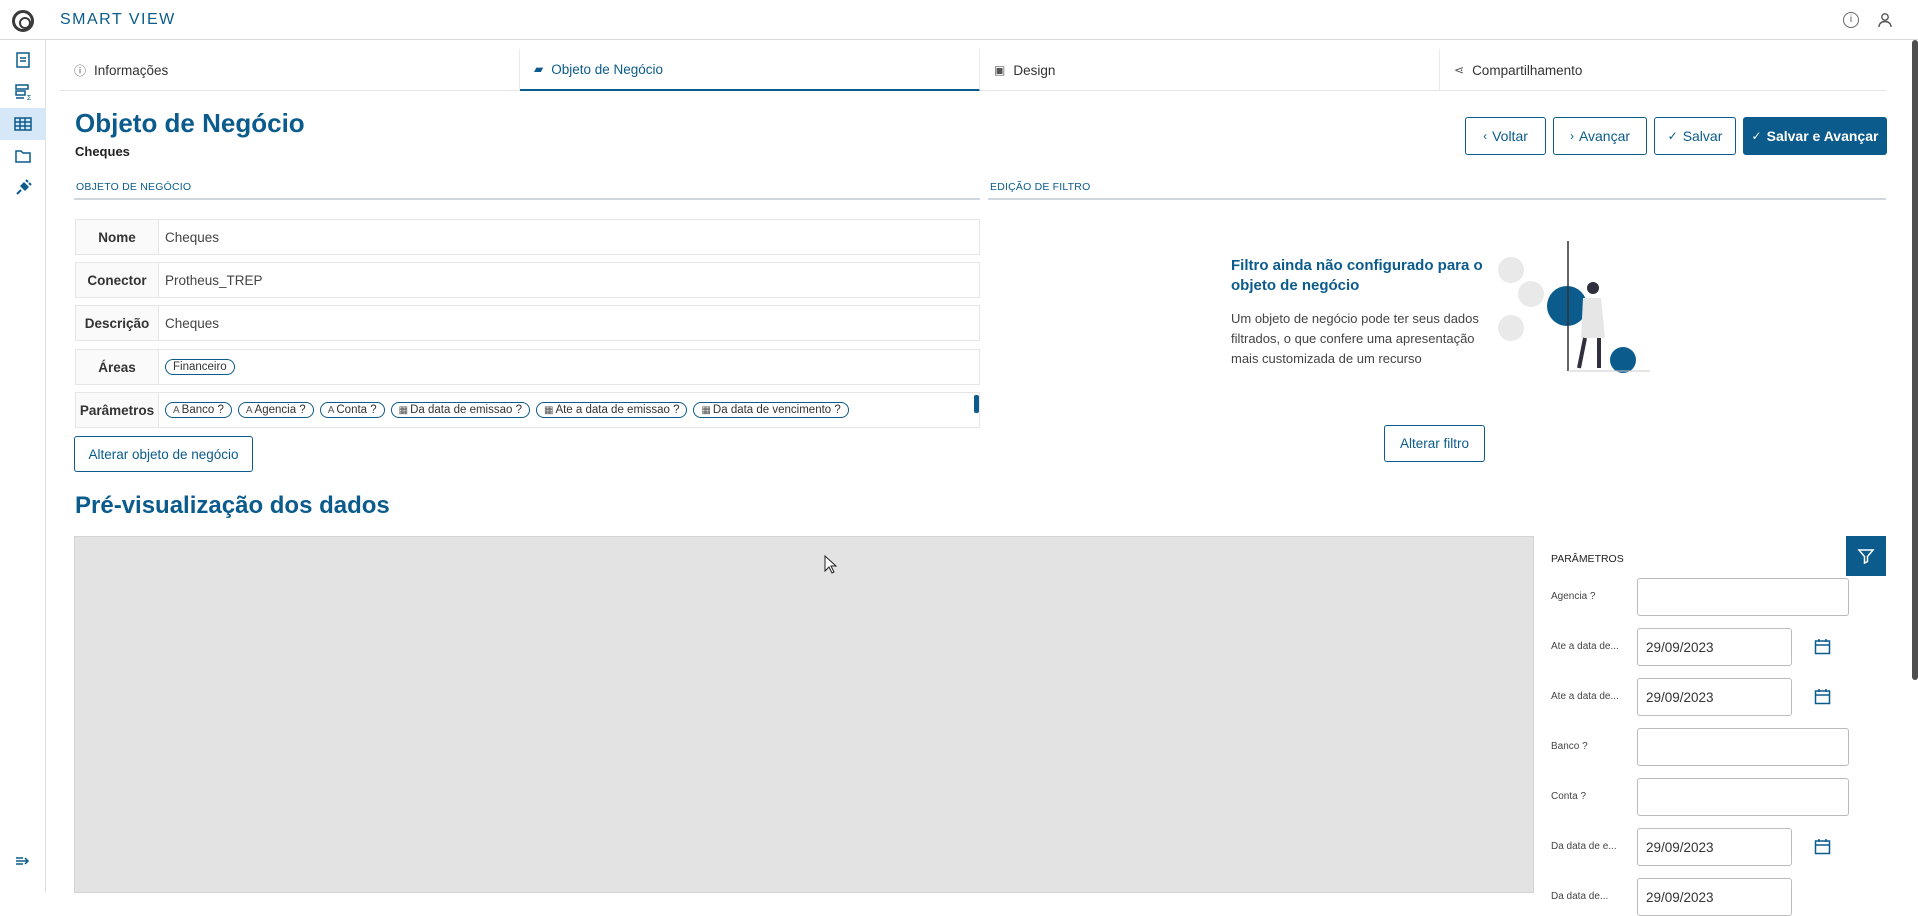  Describe the element at coordinates (831, 564) in the screenshot. I see `mouse-cursor-icon` at that location.